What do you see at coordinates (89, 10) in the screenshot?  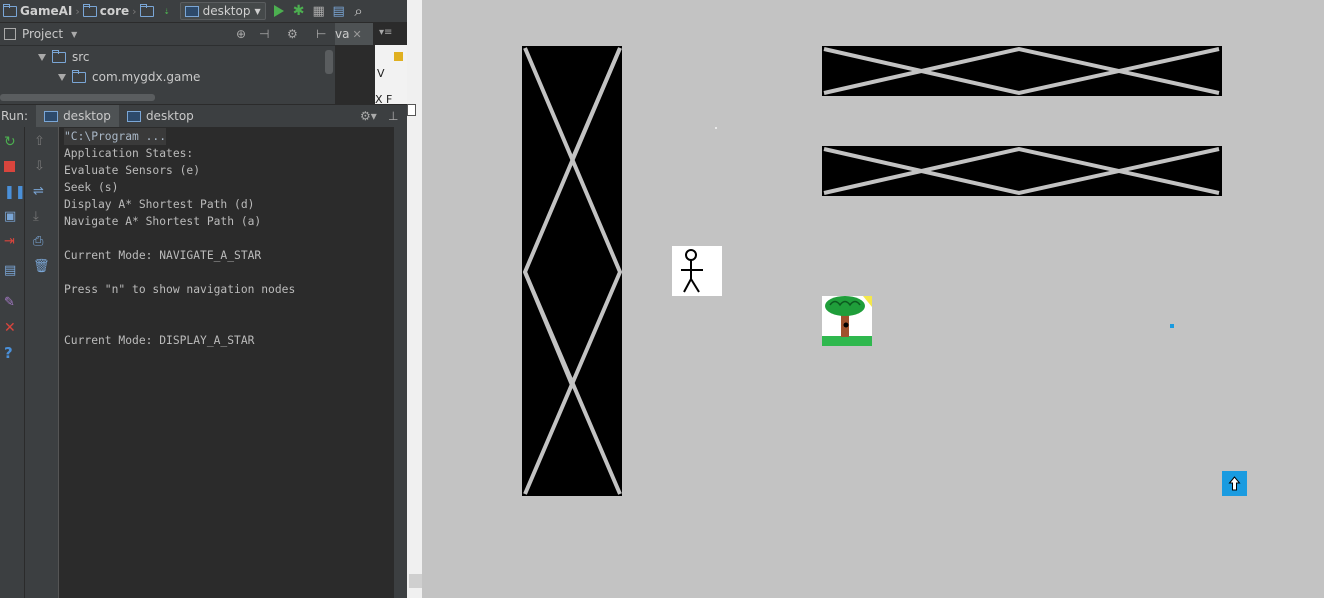 I see `module-folder-icon` at bounding box center [89, 10].